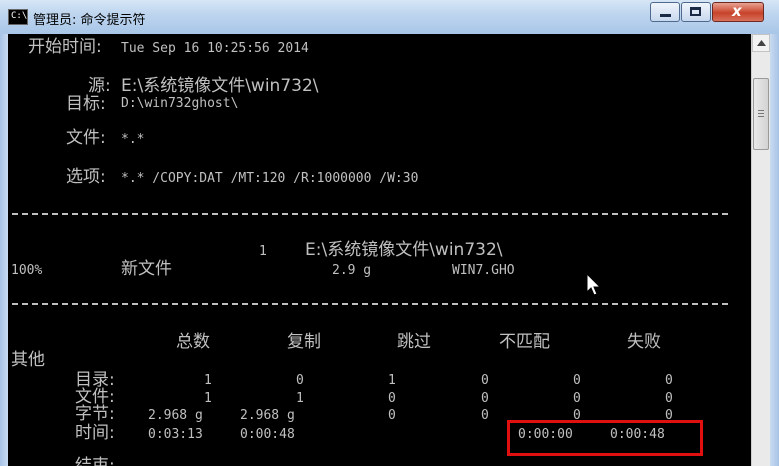  What do you see at coordinates (86, 177) in the screenshot?
I see `options-label: 选项:` at bounding box center [86, 177].